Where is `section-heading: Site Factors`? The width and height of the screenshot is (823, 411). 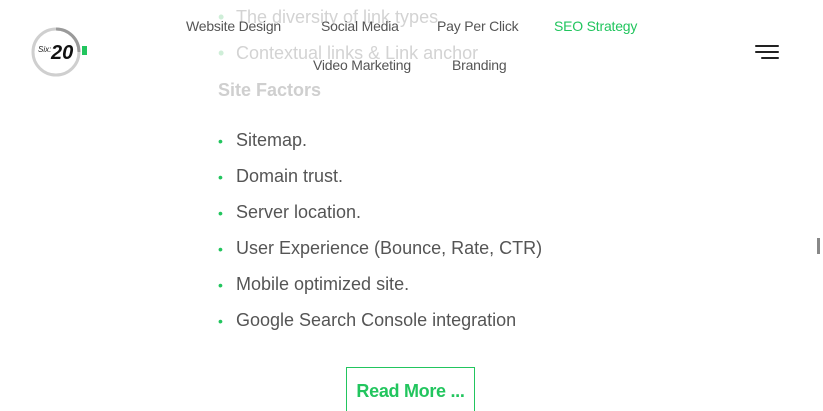
section-heading: Site Factors is located at coordinates (270, 90).